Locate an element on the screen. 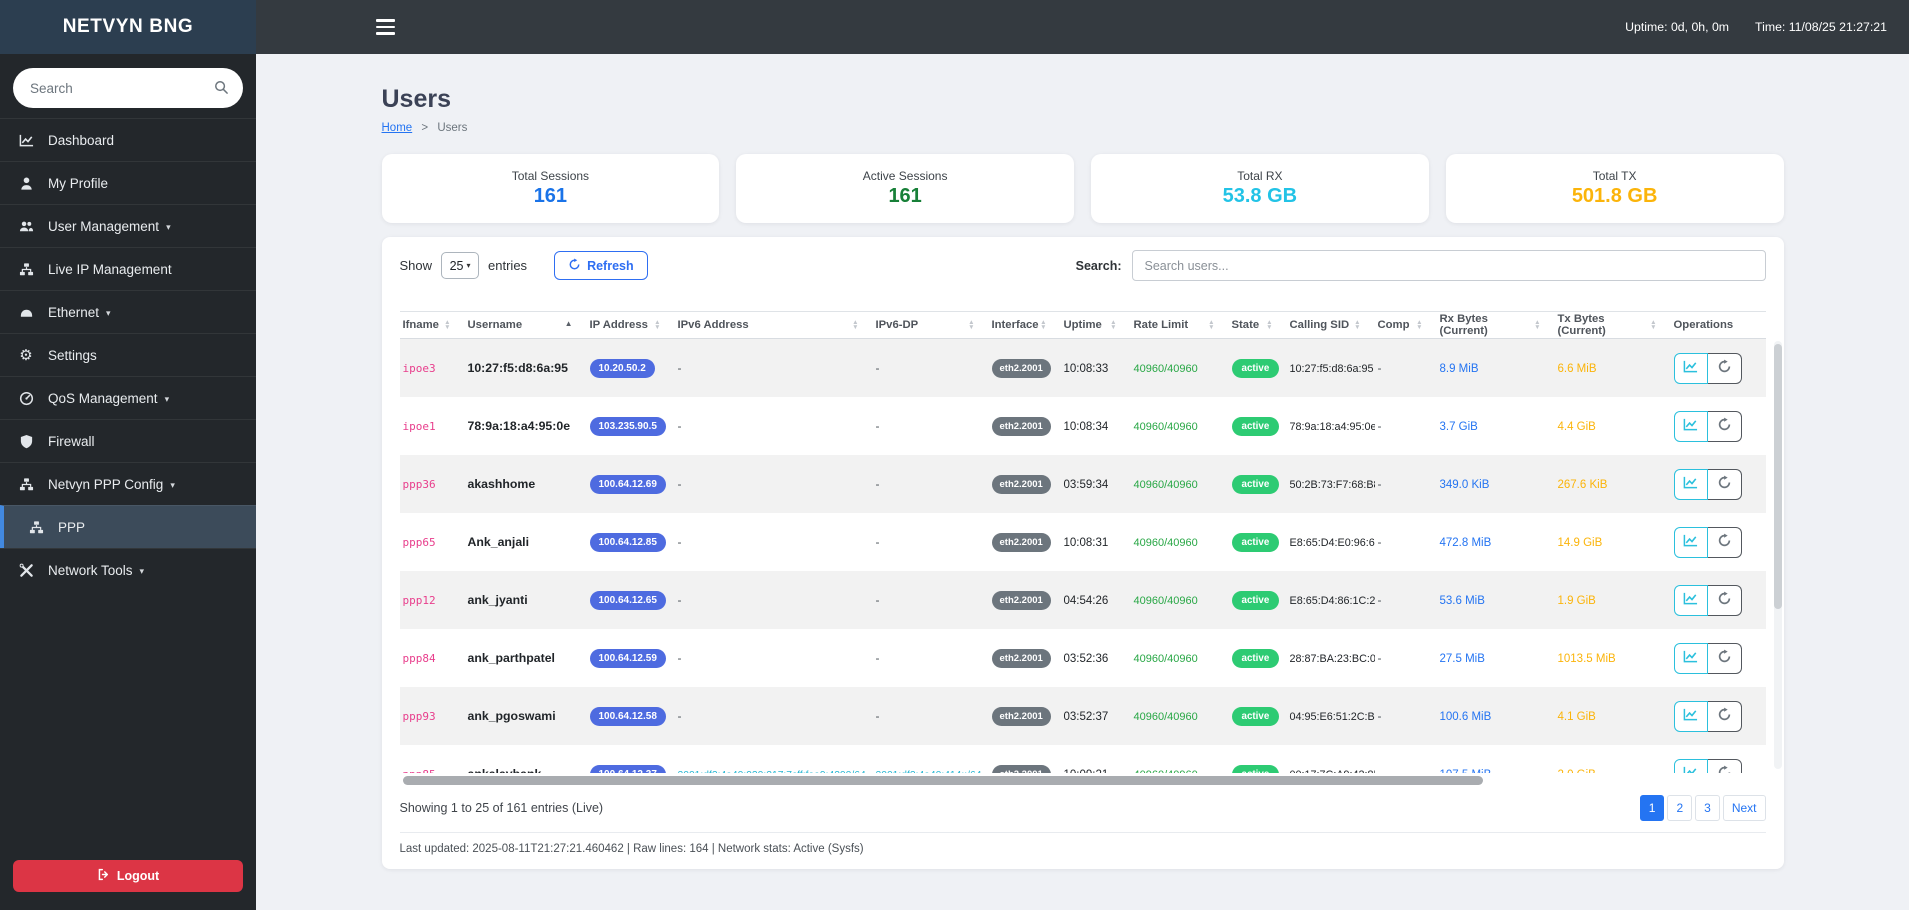  cell-uptime: 10:08:31 is located at coordinates (1086, 543).